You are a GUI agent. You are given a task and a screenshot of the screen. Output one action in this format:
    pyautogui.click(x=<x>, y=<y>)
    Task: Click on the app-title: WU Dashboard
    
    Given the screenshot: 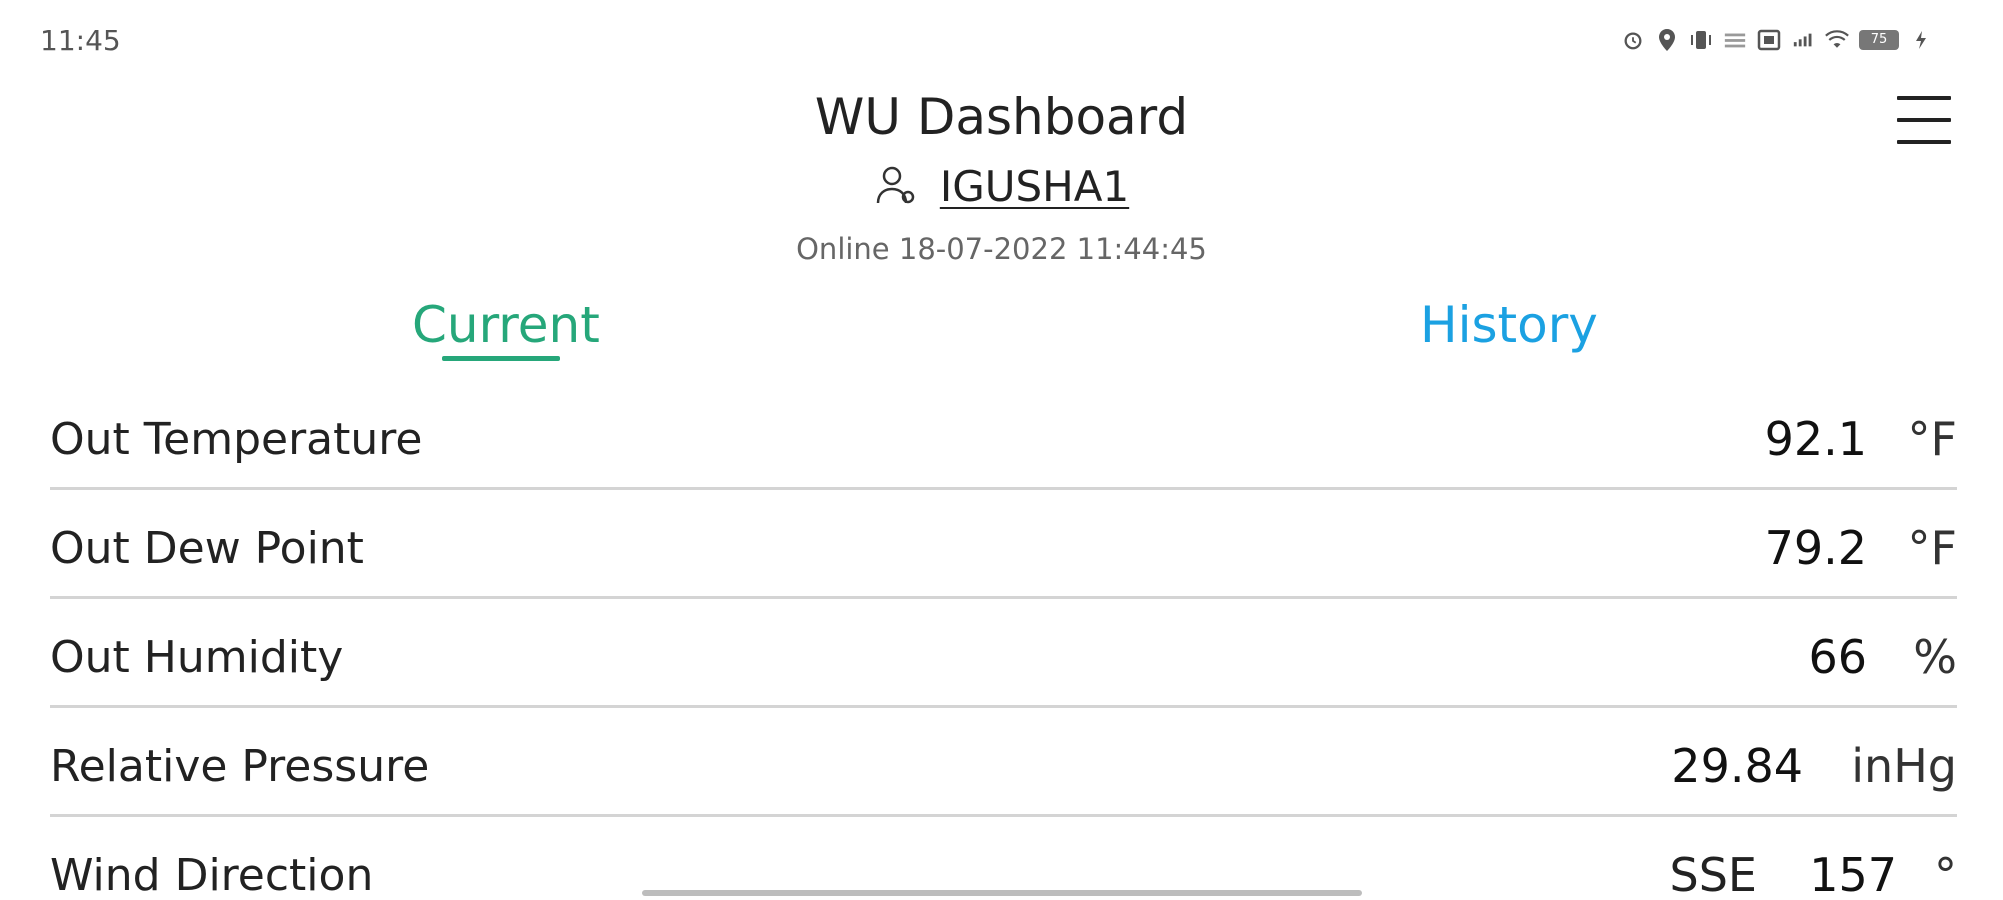 What is the action you would take?
    pyautogui.click(x=1001, y=117)
    